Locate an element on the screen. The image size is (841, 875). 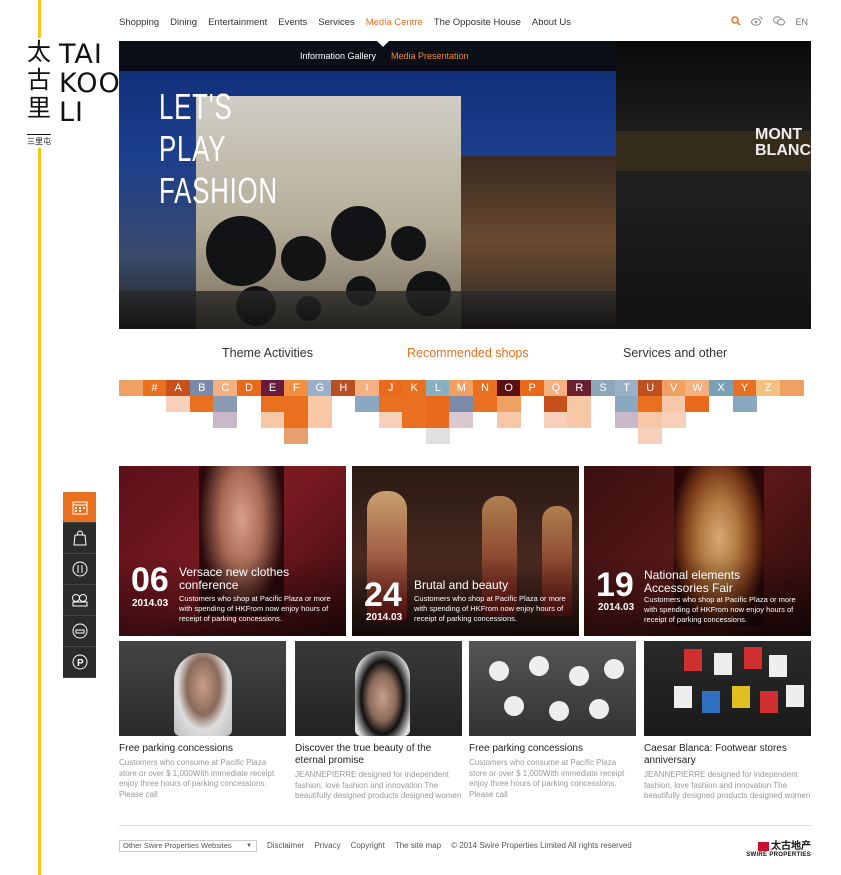
alphabet-letter-v: V is located at coordinates (674, 388).